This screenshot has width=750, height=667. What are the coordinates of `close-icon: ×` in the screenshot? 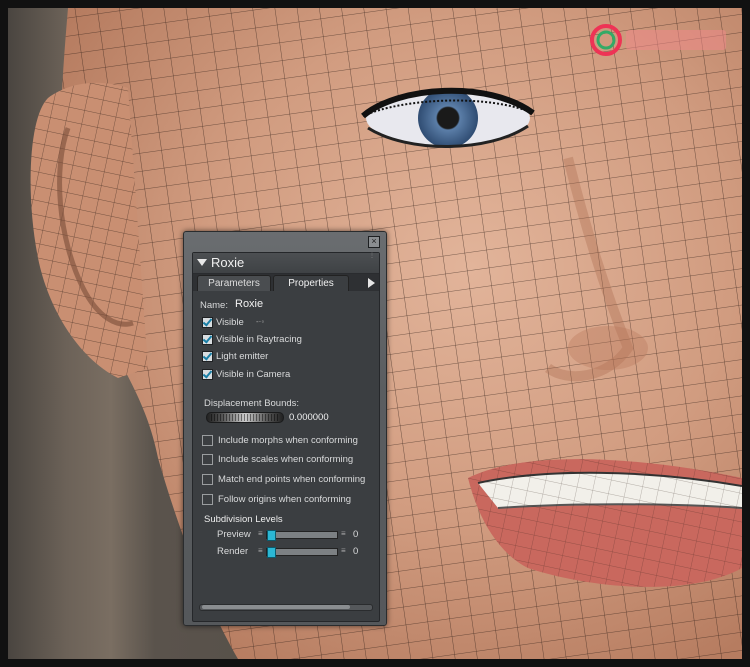 It's located at (374, 242).